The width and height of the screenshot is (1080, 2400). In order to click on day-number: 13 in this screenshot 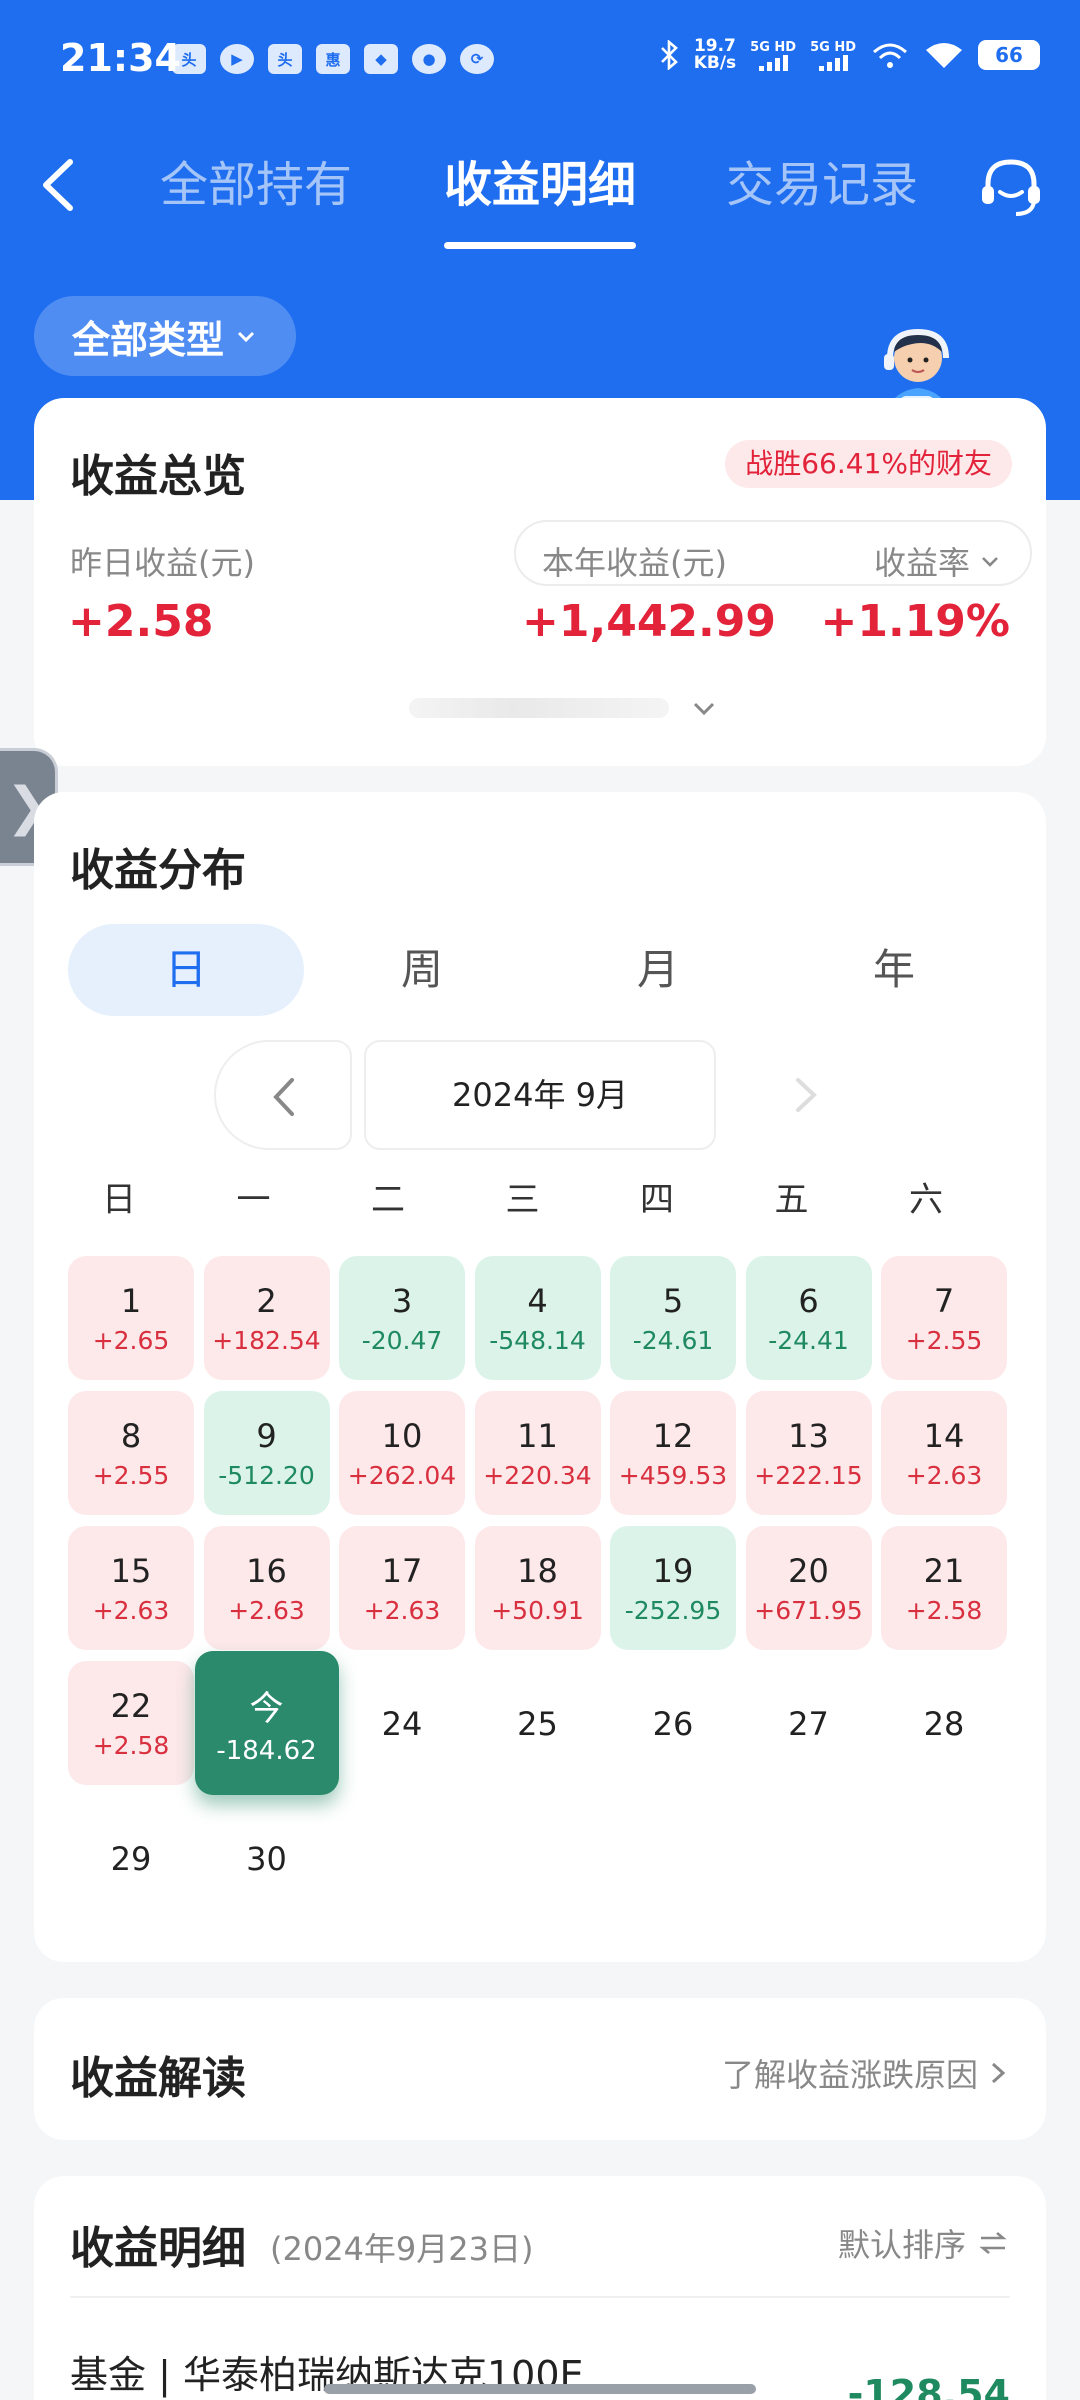, I will do `click(808, 1436)`.